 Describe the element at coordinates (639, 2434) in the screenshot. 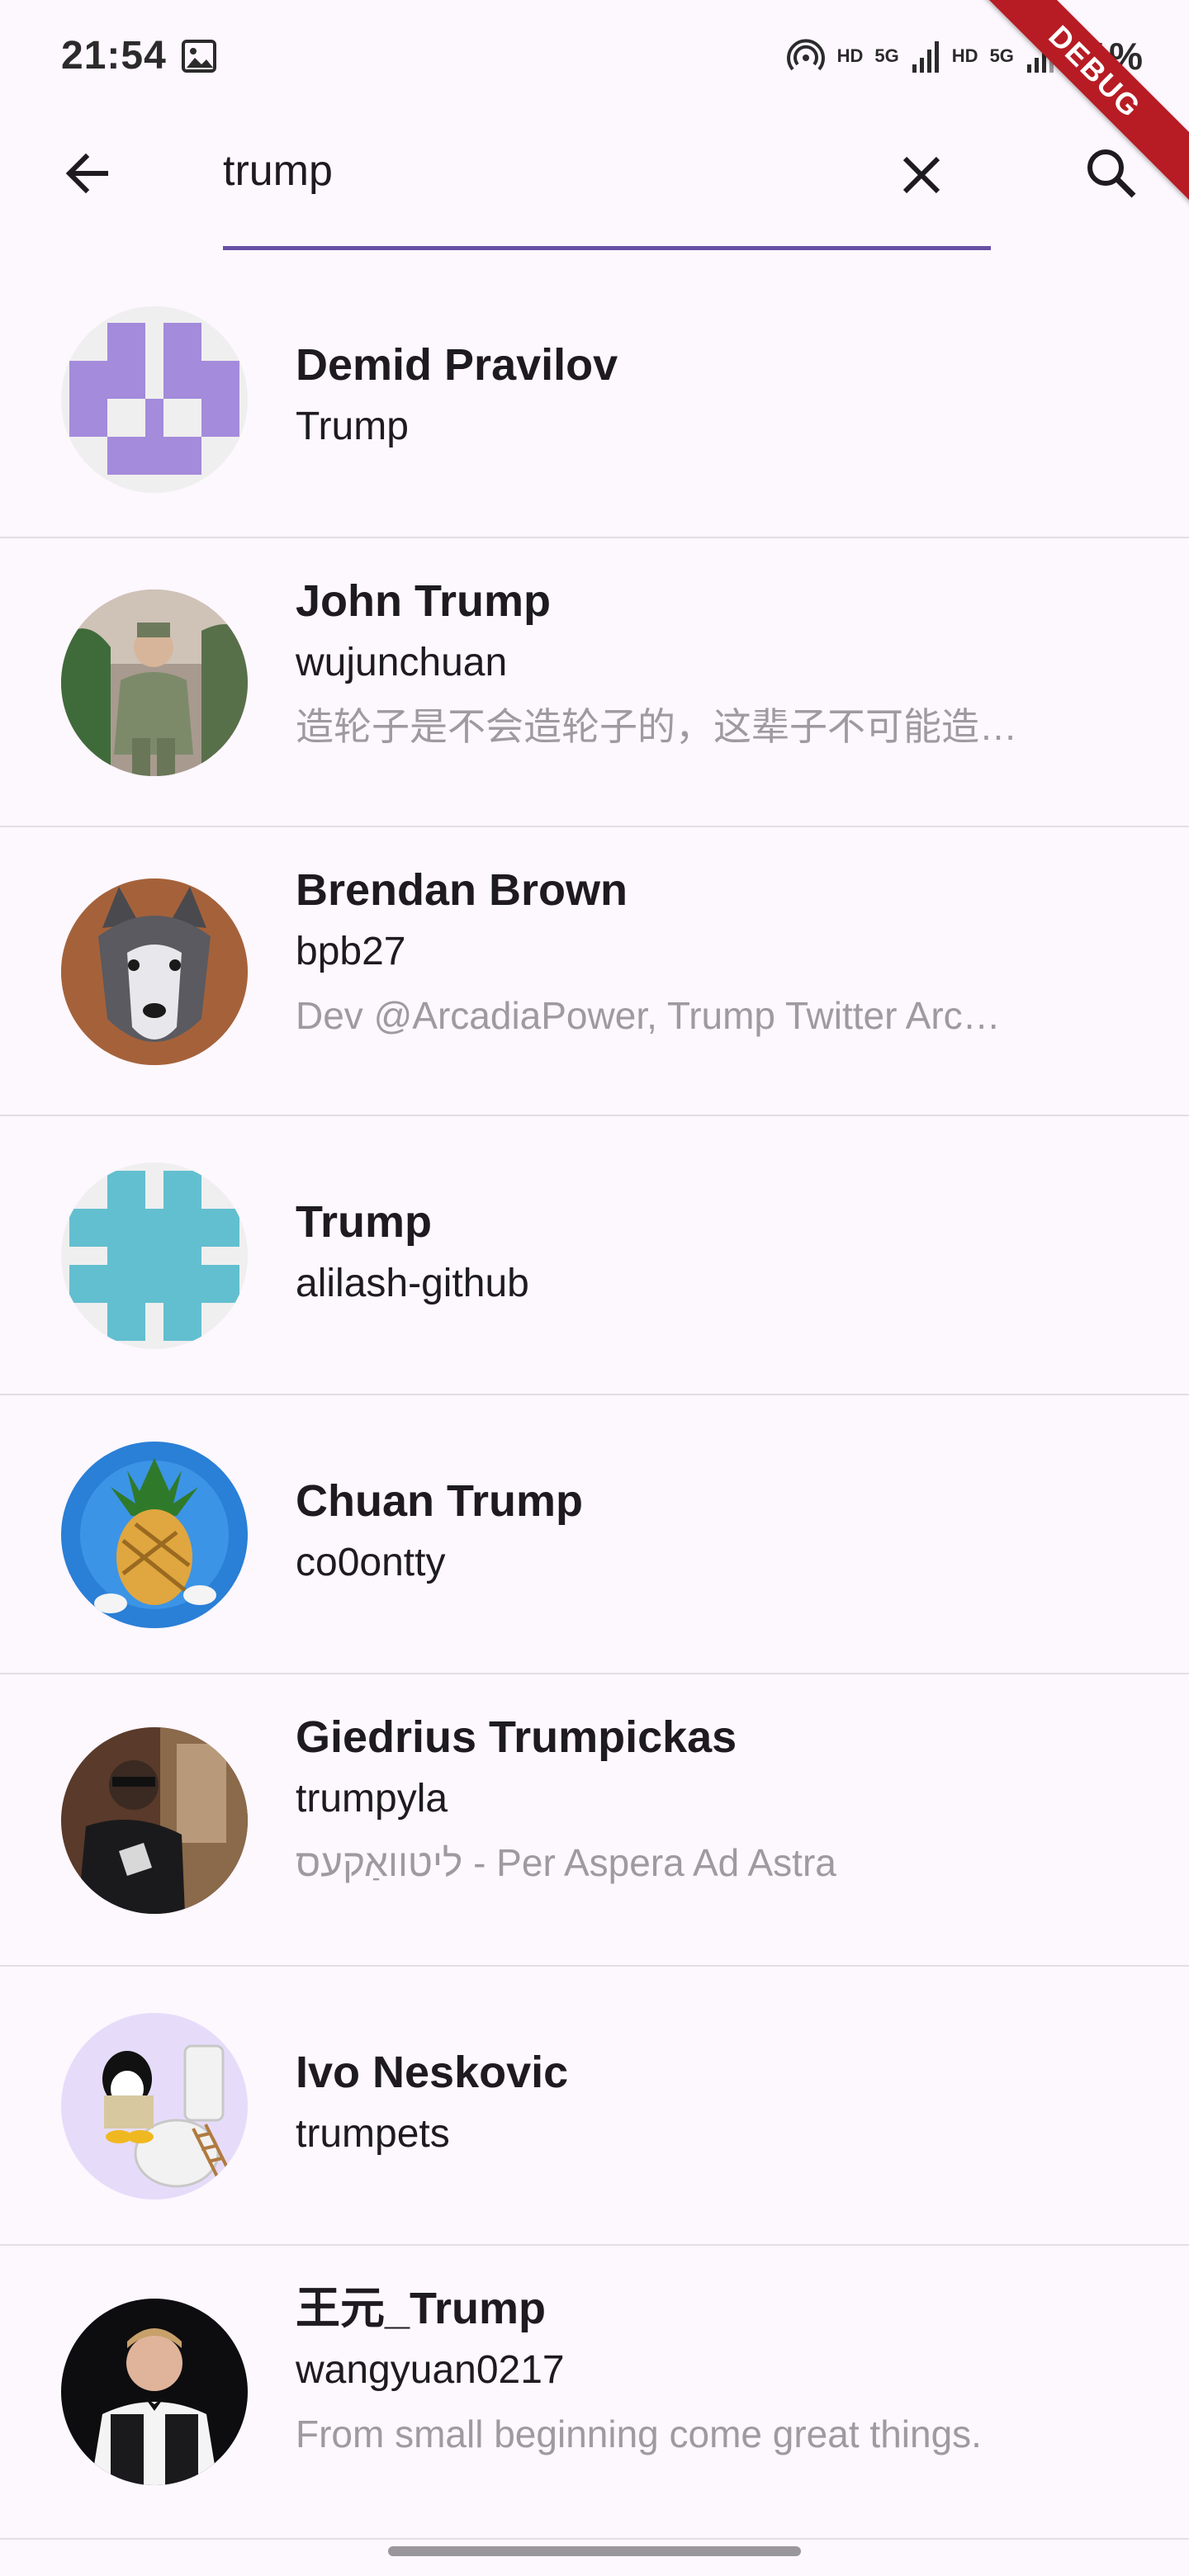

I see `user-bio: From small beginning come great things.` at that location.